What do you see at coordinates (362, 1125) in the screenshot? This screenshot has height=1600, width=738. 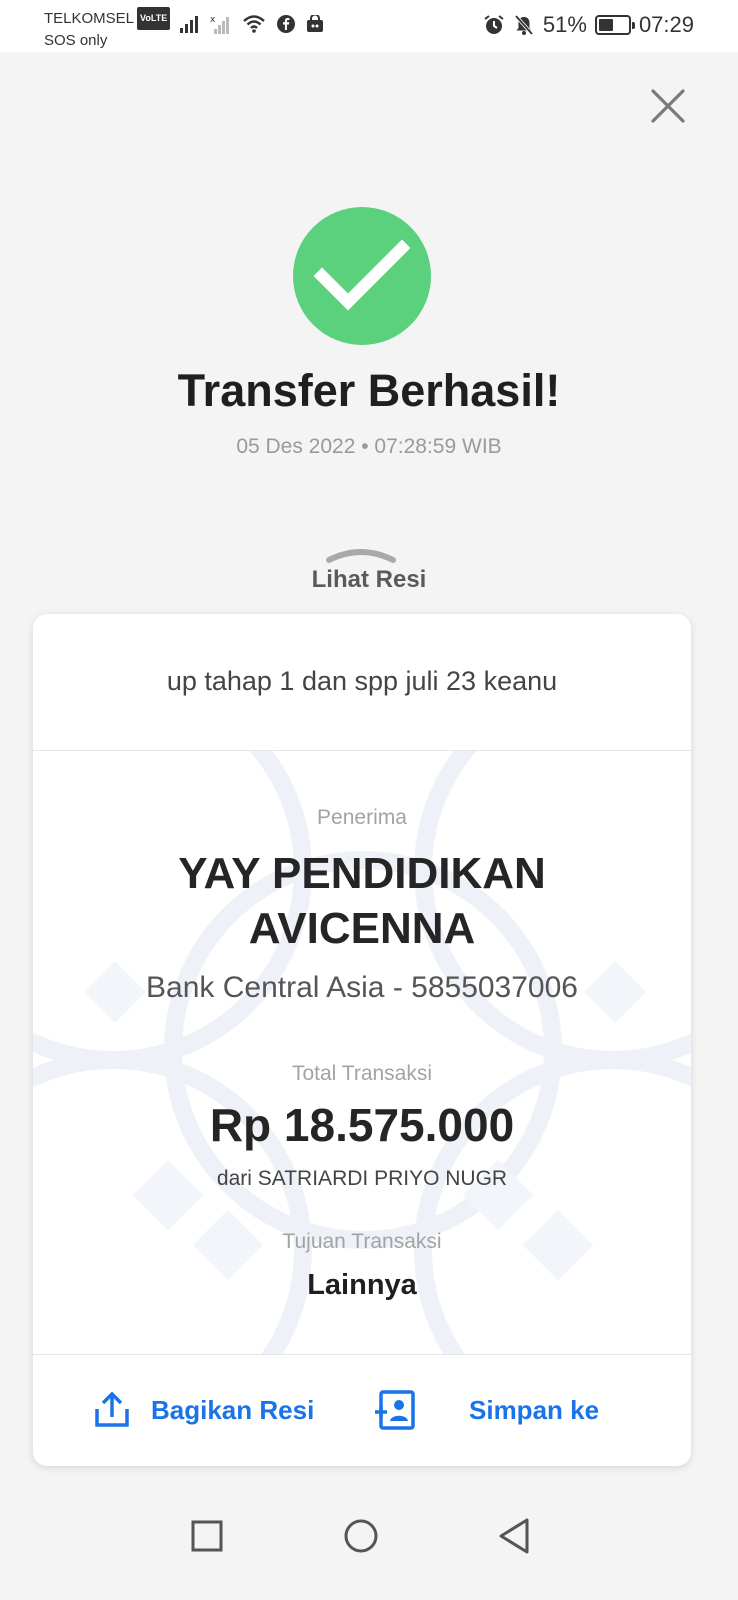 I see `transaction-amount: Rp 18.575.000` at bounding box center [362, 1125].